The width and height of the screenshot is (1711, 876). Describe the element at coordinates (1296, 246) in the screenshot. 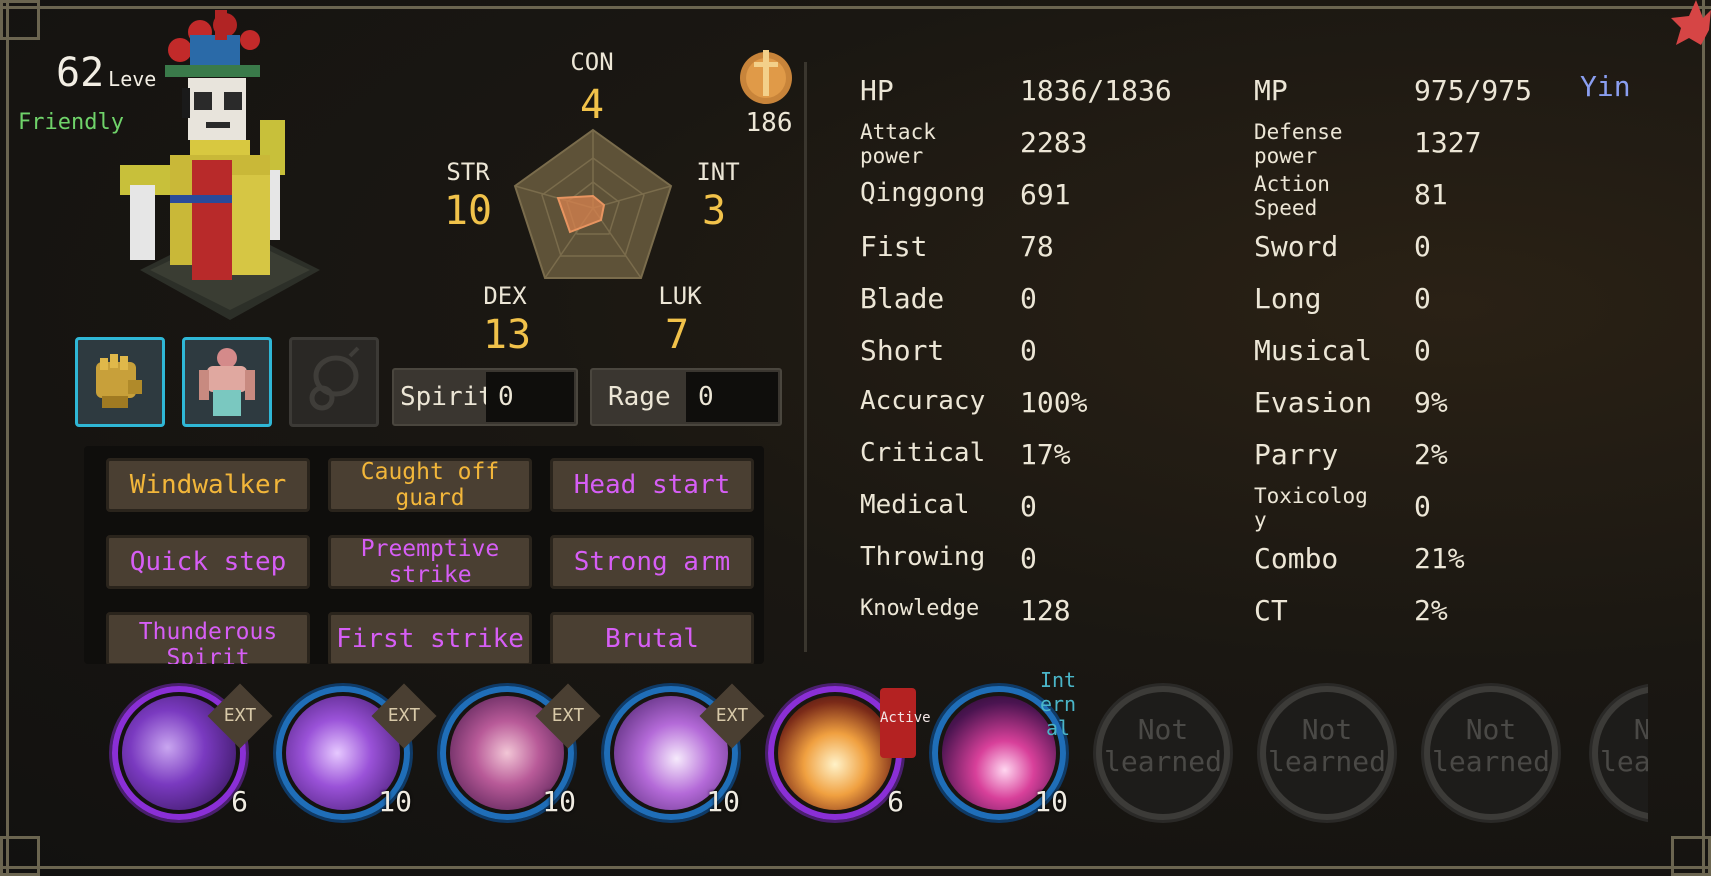

I see `stat-label: Sword` at that location.